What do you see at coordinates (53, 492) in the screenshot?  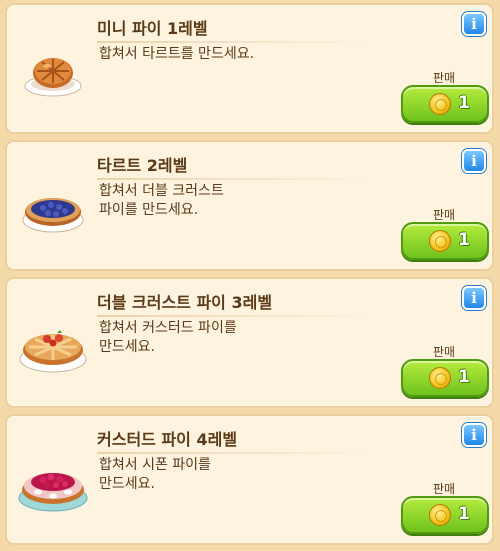 I see `custard-pie-icon` at bounding box center [53, 492].